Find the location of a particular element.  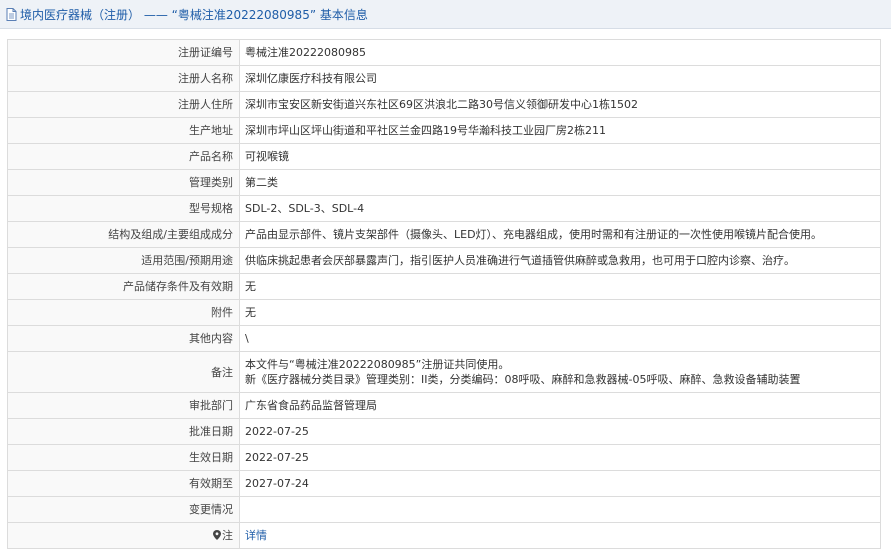

table-row: 产品名称 可视喉镜 is located at coordinates (444, 156).